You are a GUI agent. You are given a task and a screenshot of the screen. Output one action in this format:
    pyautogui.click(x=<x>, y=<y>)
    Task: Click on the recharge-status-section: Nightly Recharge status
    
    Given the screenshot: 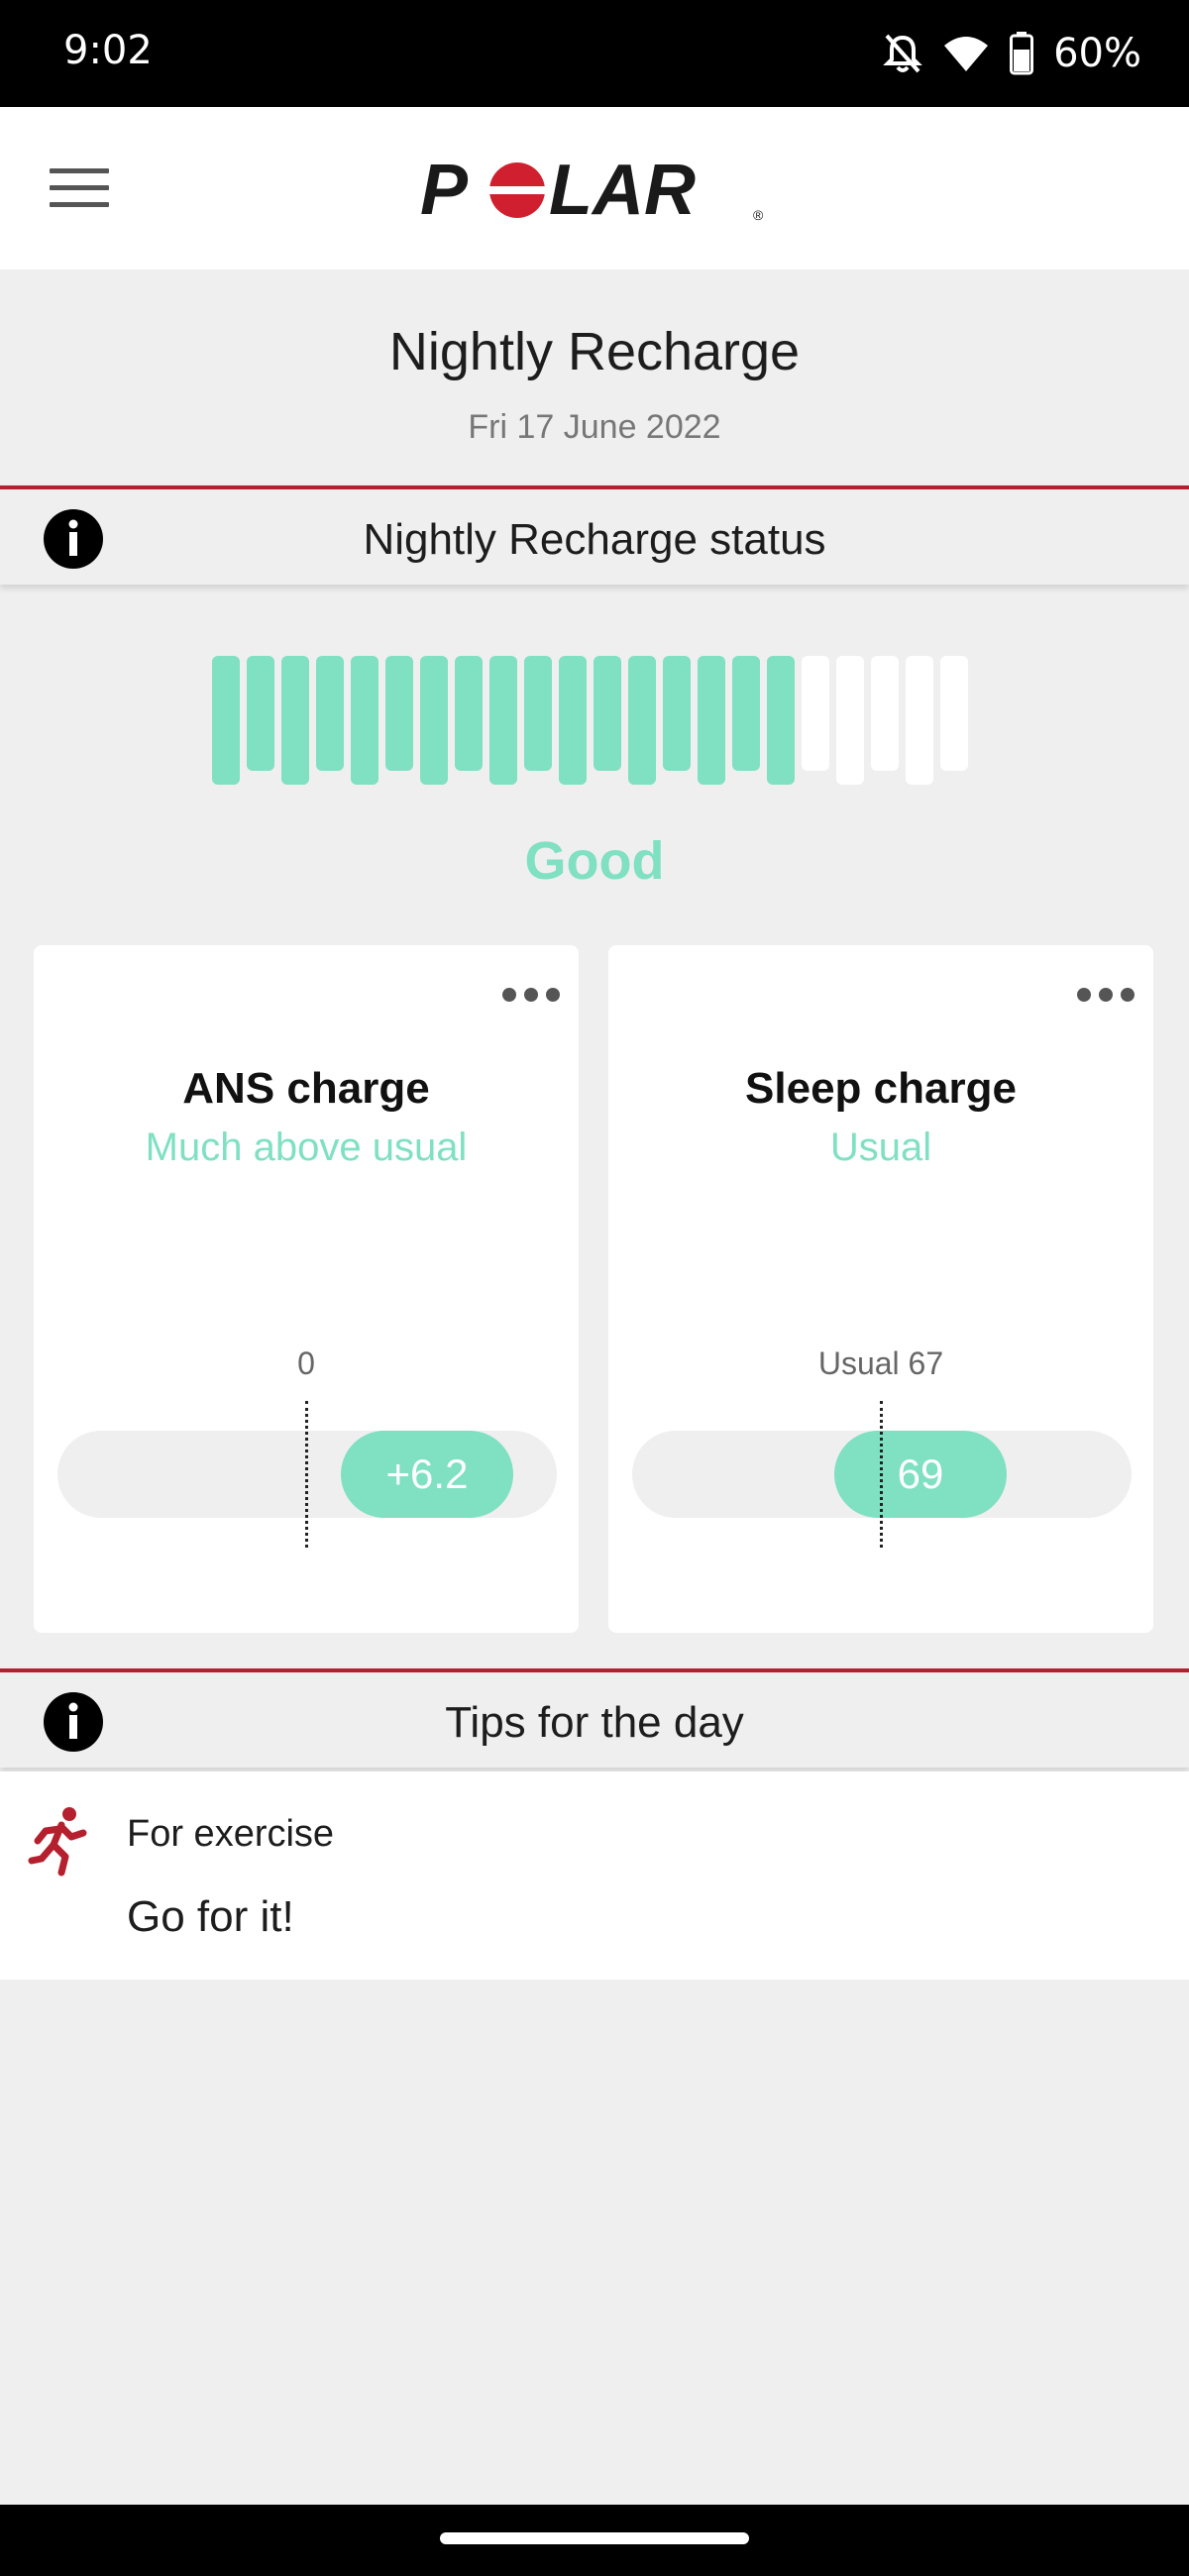 What is the action you would take?
    pyautogui.click(x=594, y=535)
    